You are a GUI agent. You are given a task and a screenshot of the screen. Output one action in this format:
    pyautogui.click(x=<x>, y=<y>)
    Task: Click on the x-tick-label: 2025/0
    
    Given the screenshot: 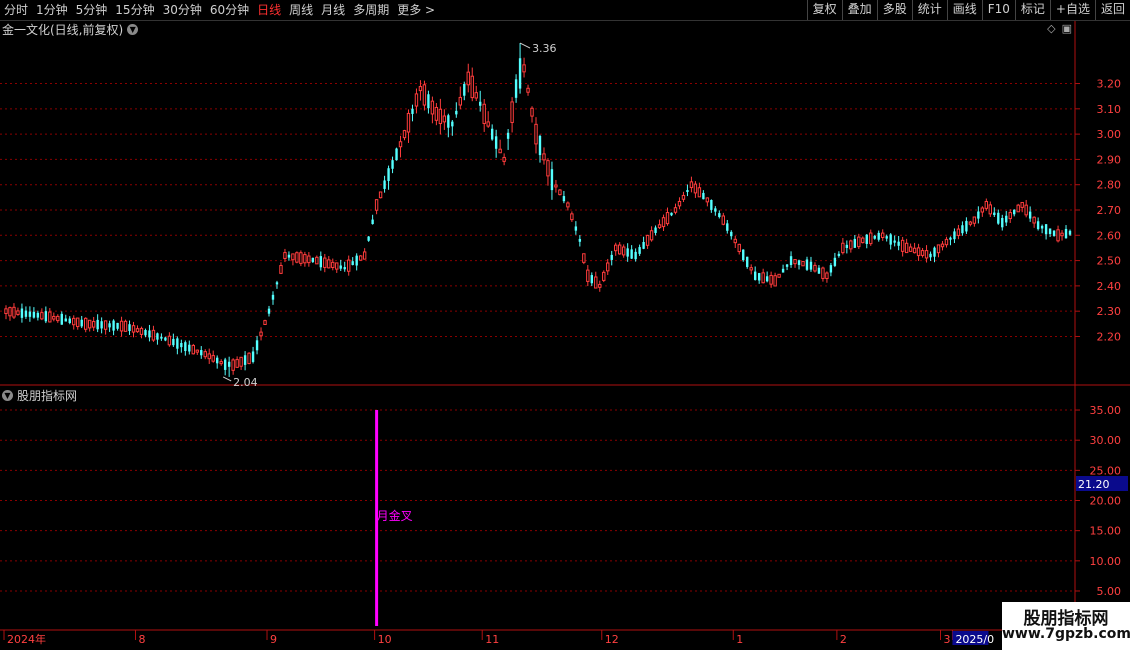 What is the action you would take?
    pyautogui.click(x=974, y=639)
    